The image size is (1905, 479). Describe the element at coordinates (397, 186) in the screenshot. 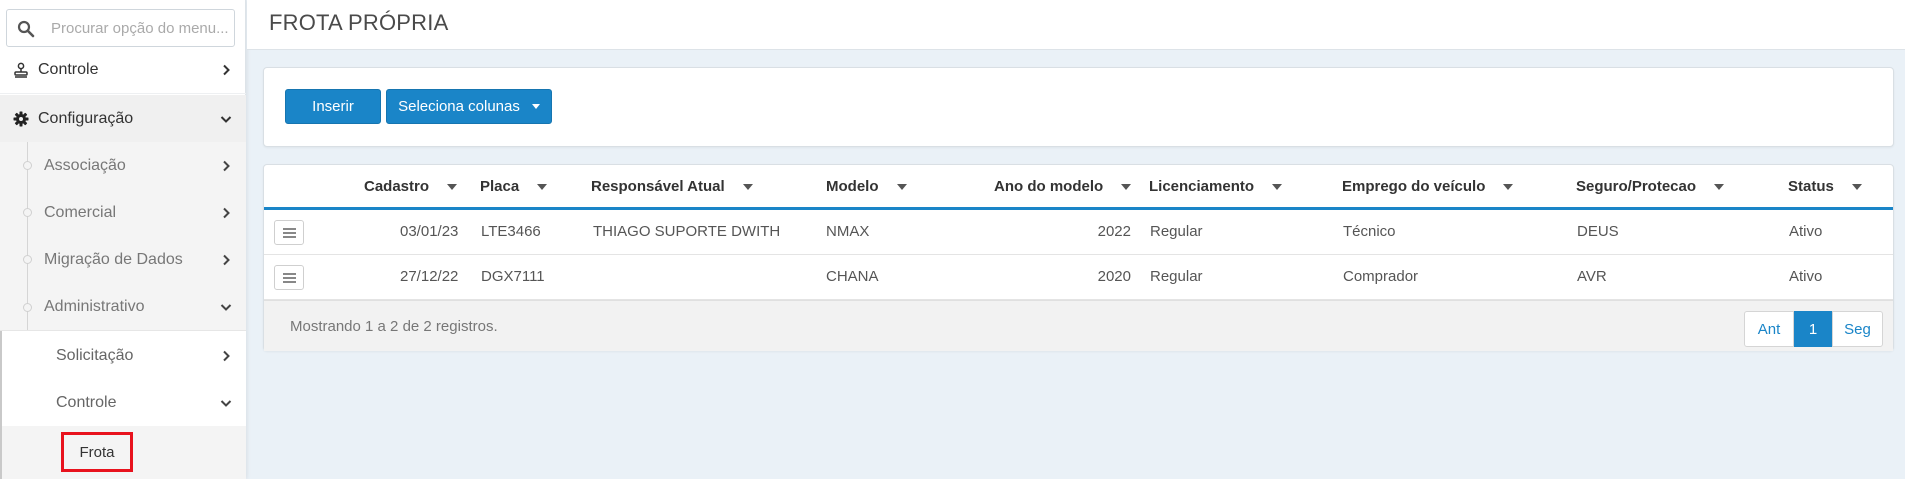

I see `column-label: Cadastro` at that location.